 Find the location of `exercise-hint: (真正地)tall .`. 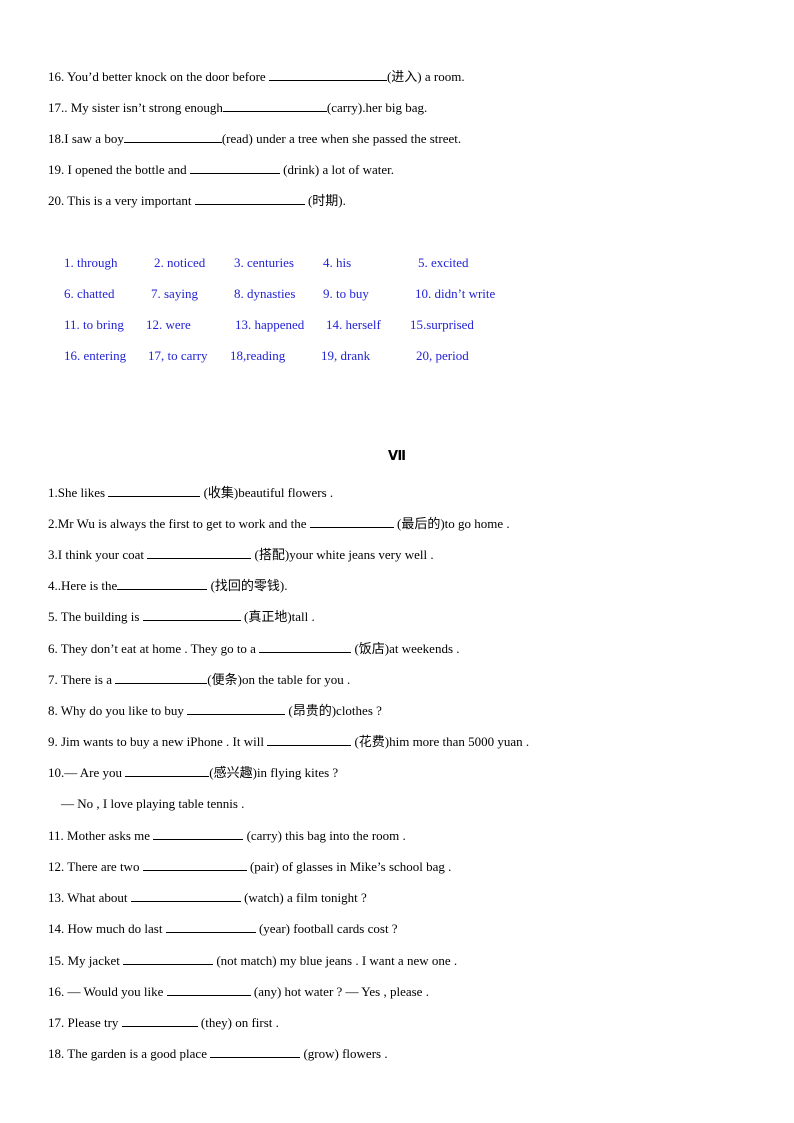

exercise-hint: (真正地)tall . is located at coordinates (277, 616).